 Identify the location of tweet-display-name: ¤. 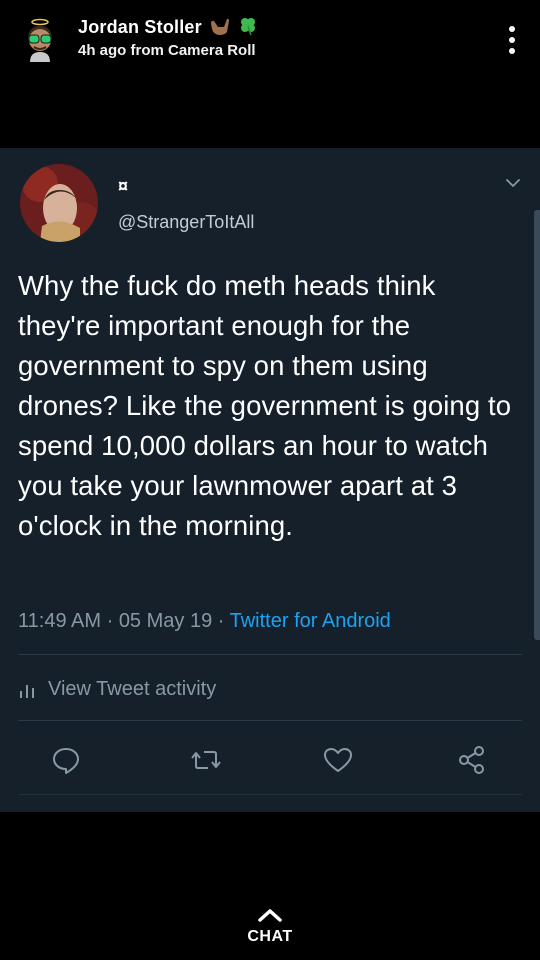
(123, 186).